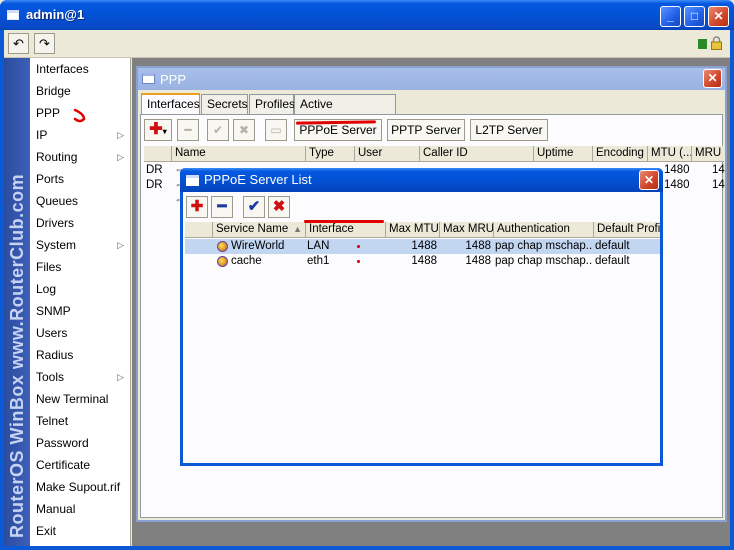  What do you see at coordinates (80, 443) in the screenshot?
I see `nav-item-password: Password` at bounding box center [80, 443].